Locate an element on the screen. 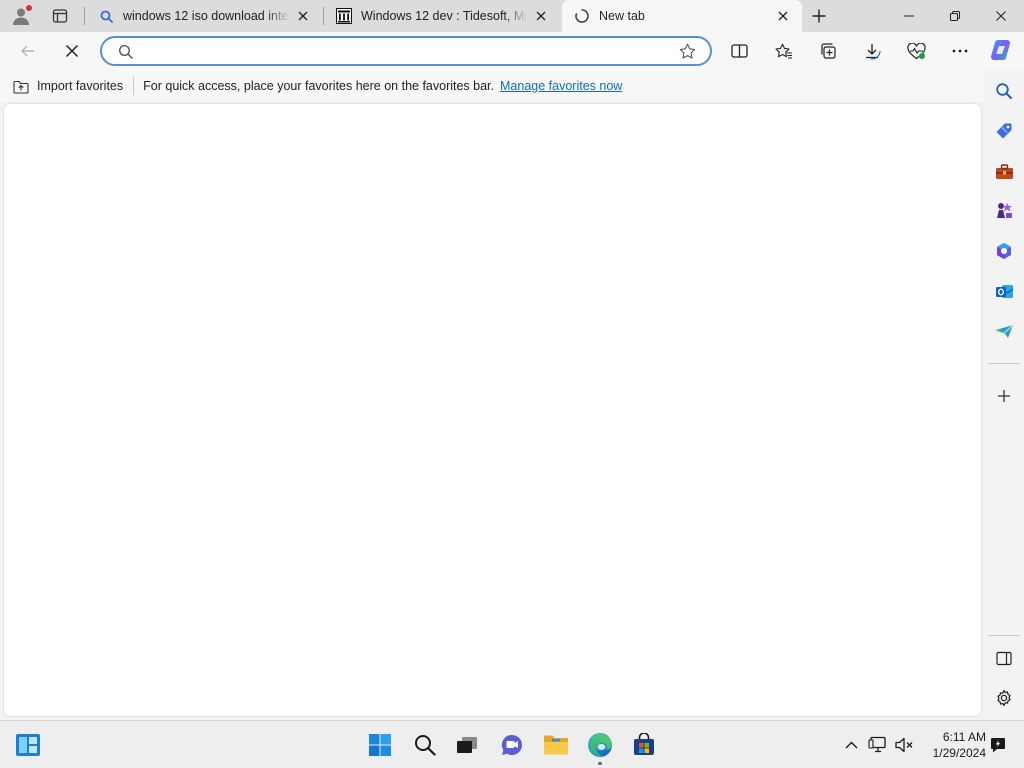 Image resolution: width=1024 pixels, height=768 pixels. edge-taskbar-button is located at coordinates (600, 747).